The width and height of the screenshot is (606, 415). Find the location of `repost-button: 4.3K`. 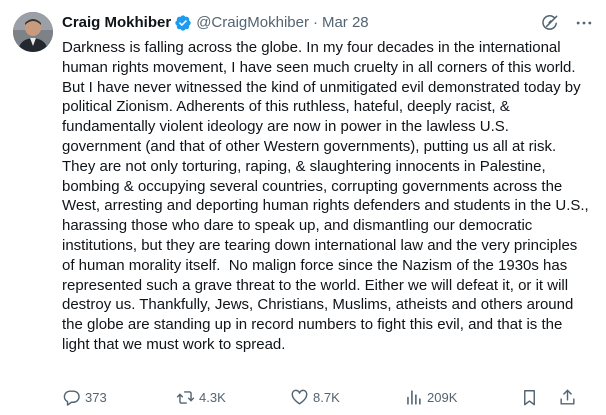

repost-button: 4.3K is located at coordinates (201, 397).